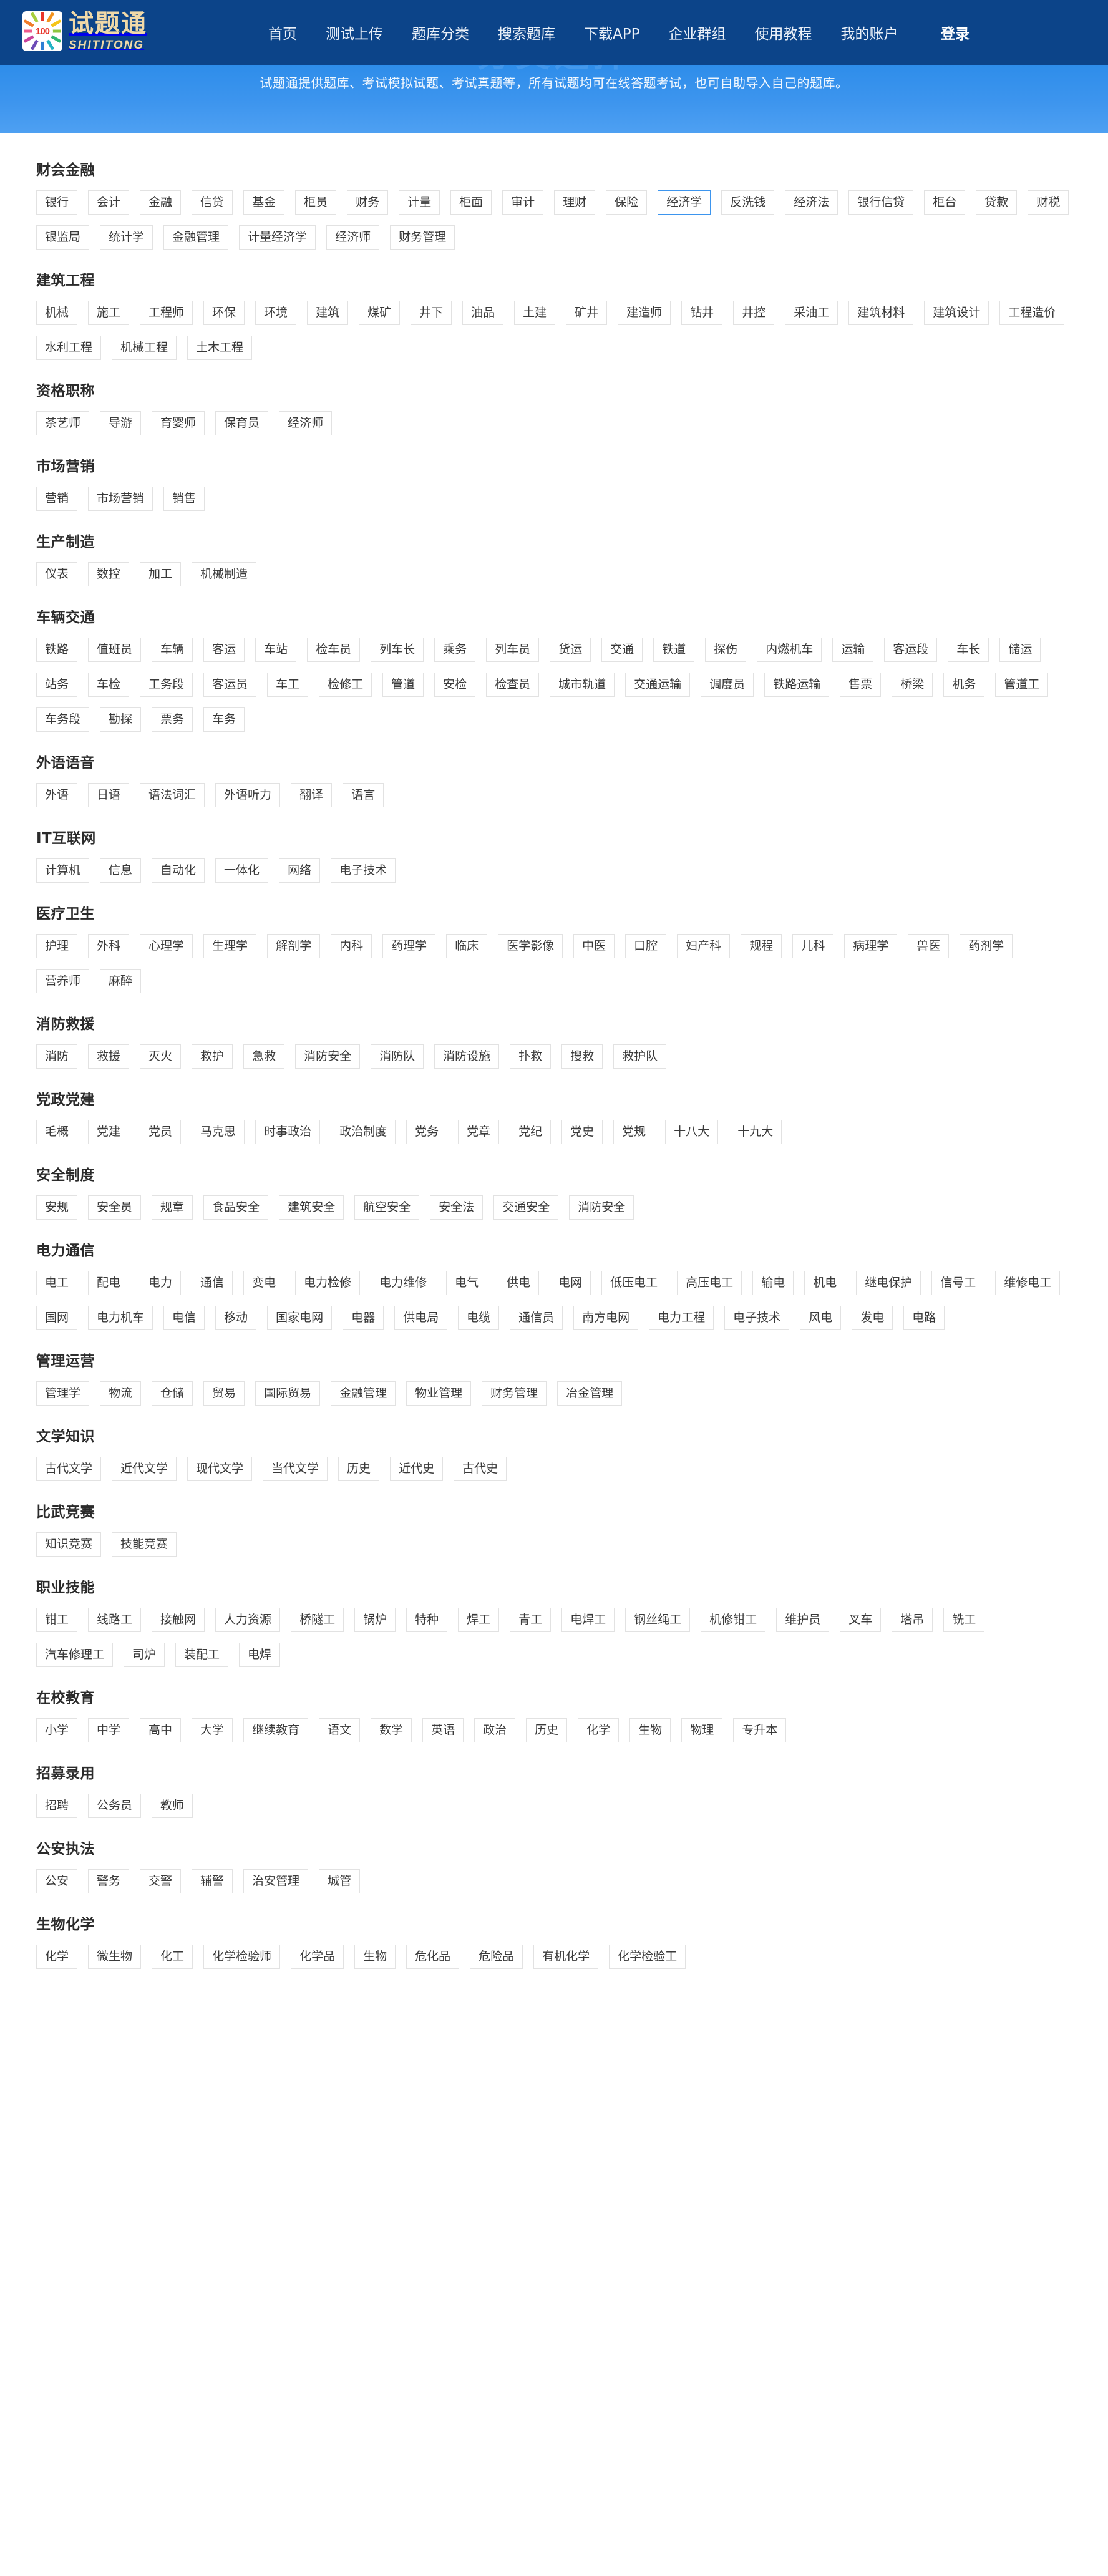 The height and width of the screenshot is (2576, 1108). Describe the element at coordinates (121, 1393) in the screenshot. I see `category-tag: 物流` at that location.